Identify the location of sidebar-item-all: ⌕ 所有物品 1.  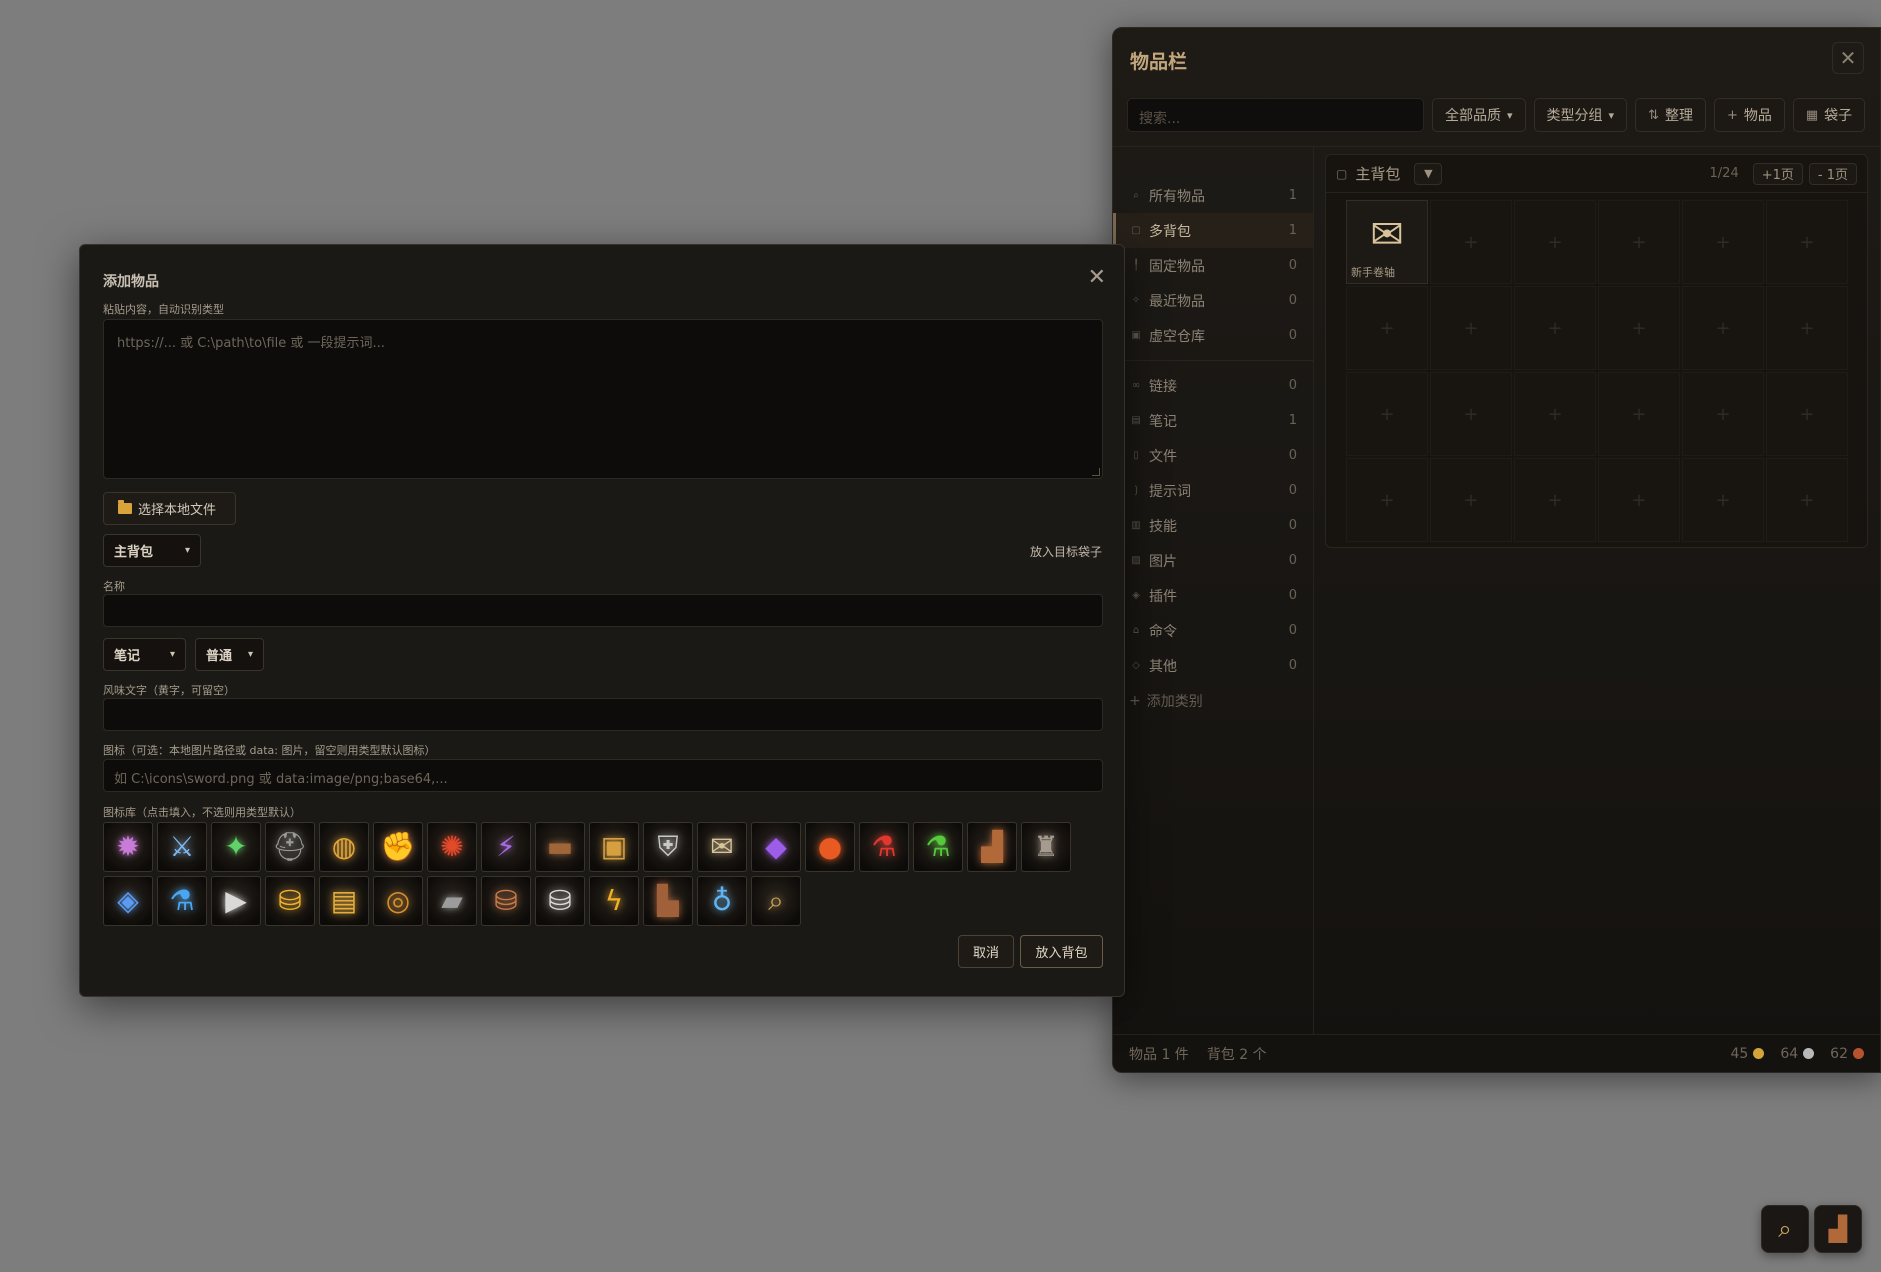
(1213, 195).